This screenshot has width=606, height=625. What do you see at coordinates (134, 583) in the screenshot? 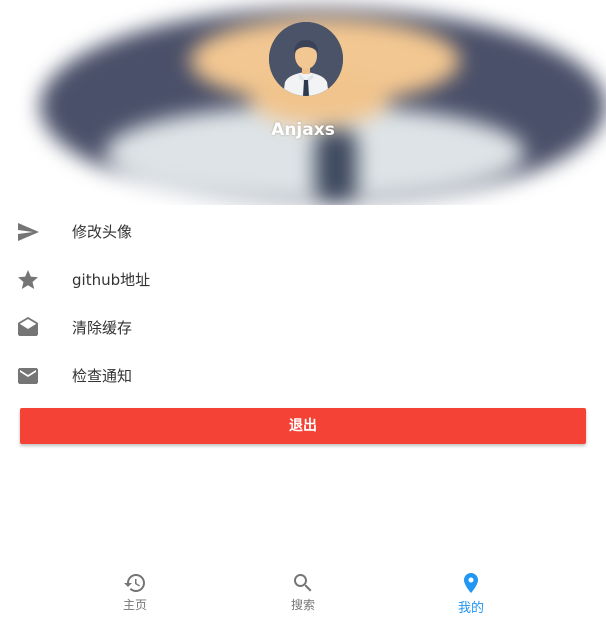
I see `history-icon` at bounding box center [134, 583].